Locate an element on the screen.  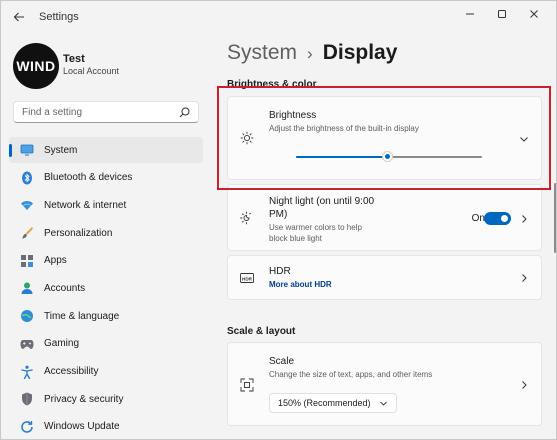
slider-thumb is located at coordinates (387, 156).